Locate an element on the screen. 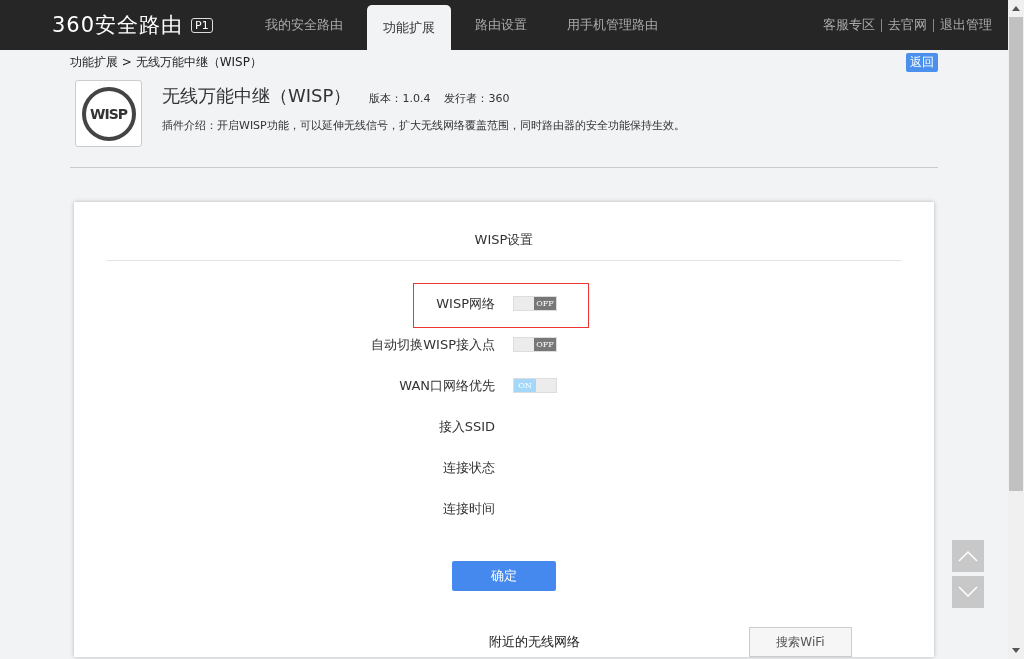  chevron-up-icon is located at coordinates (968, 556).